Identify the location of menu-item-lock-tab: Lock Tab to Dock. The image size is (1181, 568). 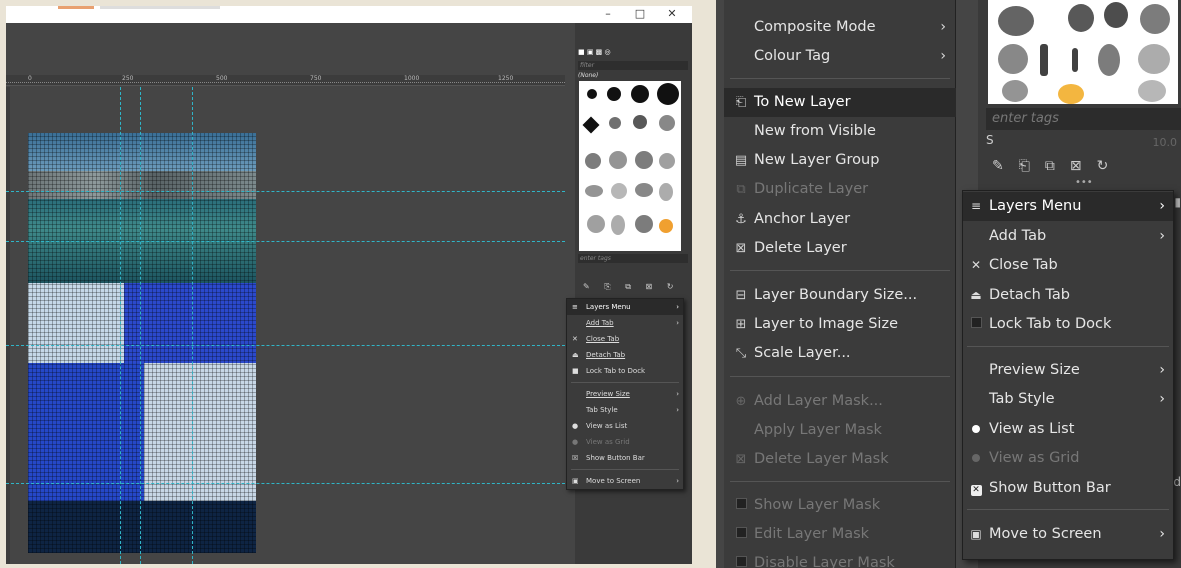
(1068, 324).